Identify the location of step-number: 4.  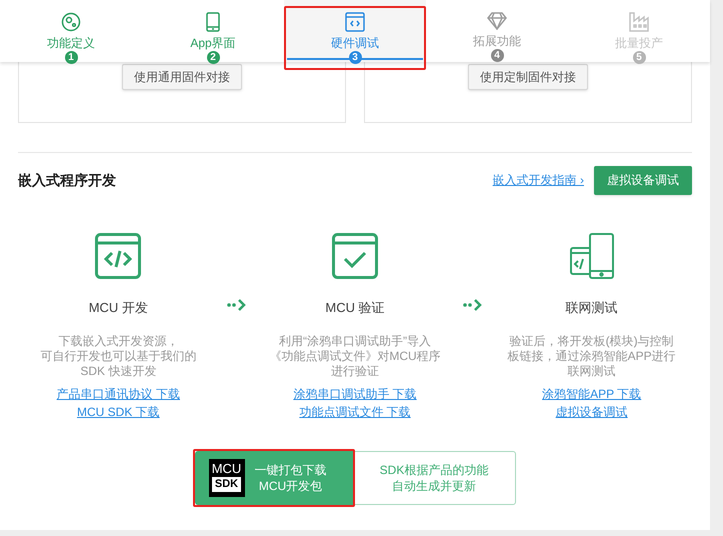
(497, 55).